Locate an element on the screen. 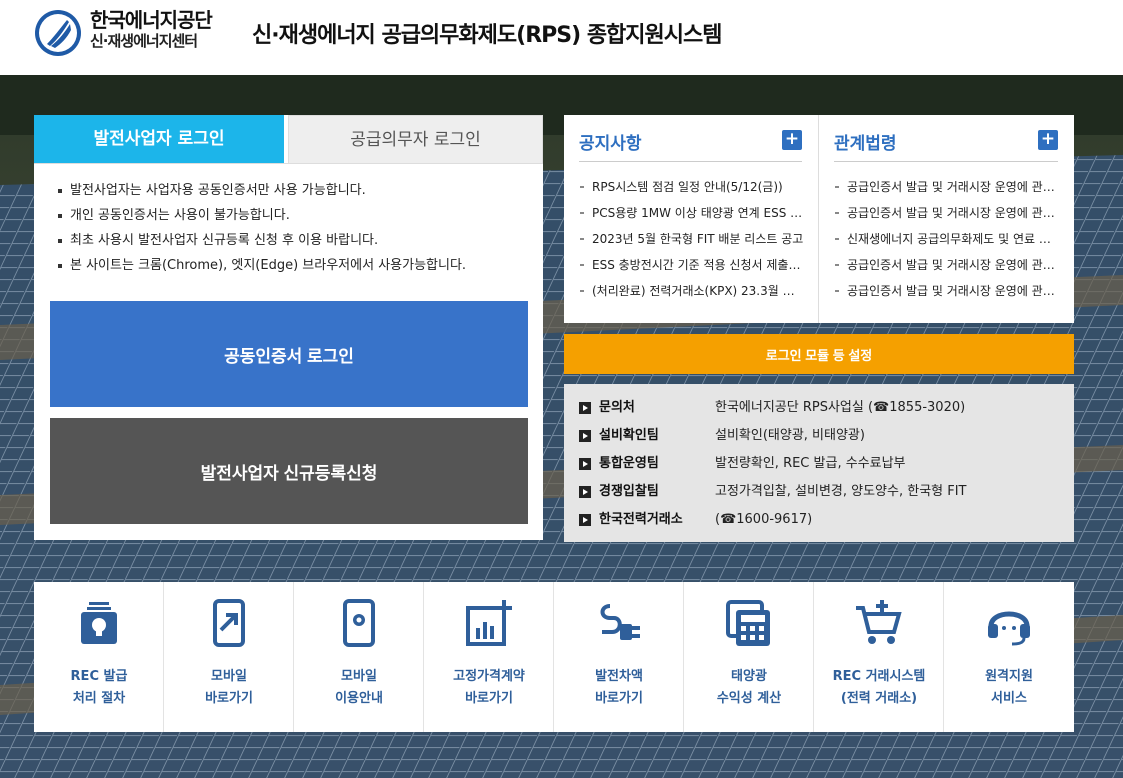  notice-more-plus-icon: + is located at coordinates (792, 140).